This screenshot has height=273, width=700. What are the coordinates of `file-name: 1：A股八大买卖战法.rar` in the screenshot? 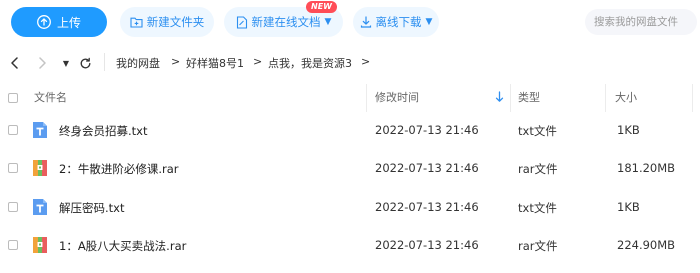 It's located at (122, 246).